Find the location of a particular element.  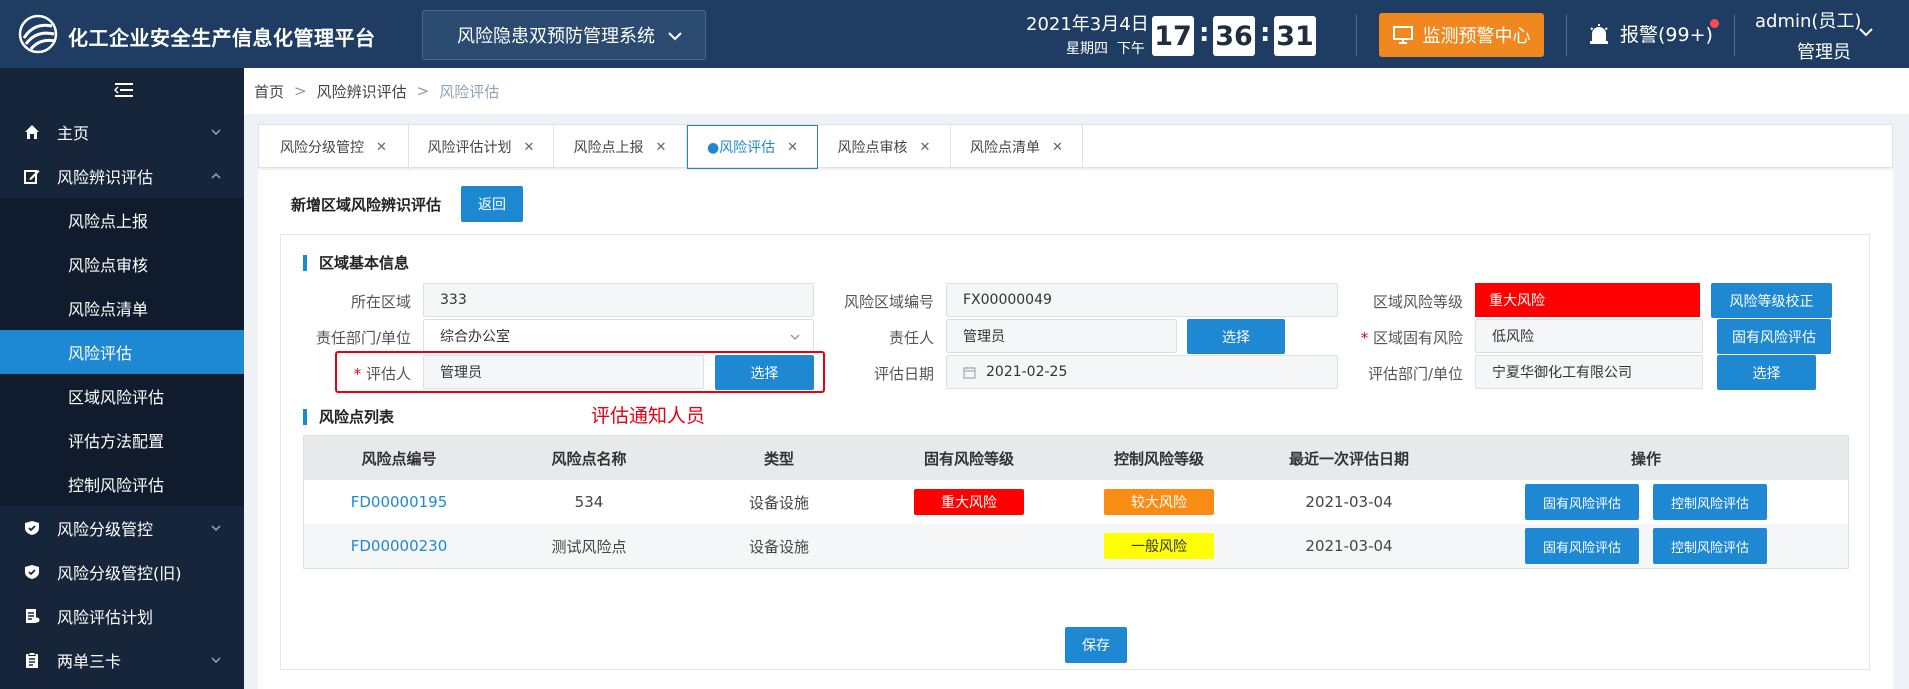

sidebar-subitem-risk-list: 风险点清单 is located at coordinates (122, 308).